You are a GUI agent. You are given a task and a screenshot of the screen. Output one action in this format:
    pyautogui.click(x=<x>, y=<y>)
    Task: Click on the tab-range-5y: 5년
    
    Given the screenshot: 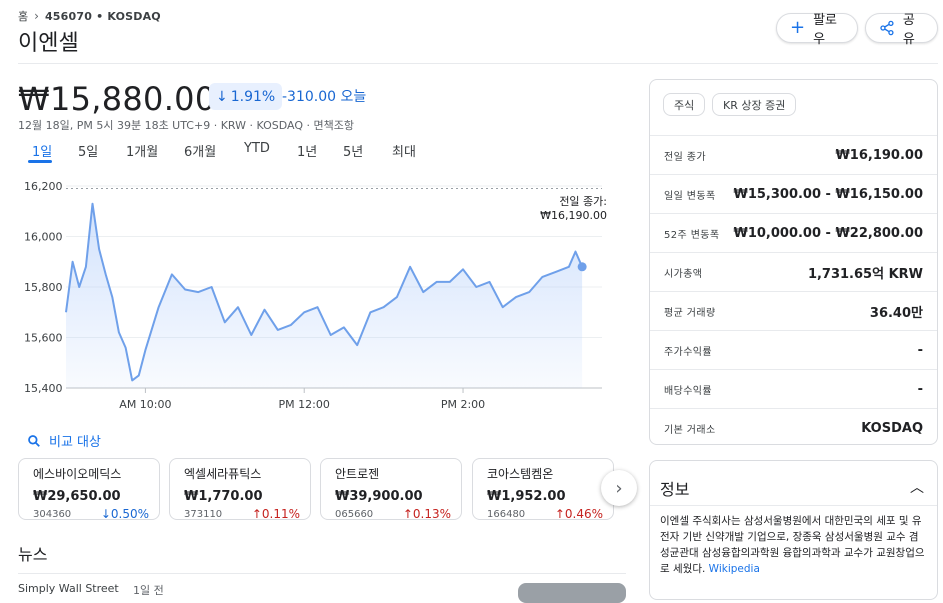 What is the action you would take?
    pyautogui.click(x=353, y=150)
    